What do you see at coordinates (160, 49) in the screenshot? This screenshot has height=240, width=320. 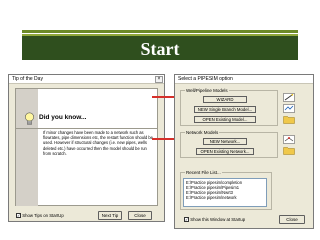 I see `slide-title: Start` at bounding box center [160, 49].